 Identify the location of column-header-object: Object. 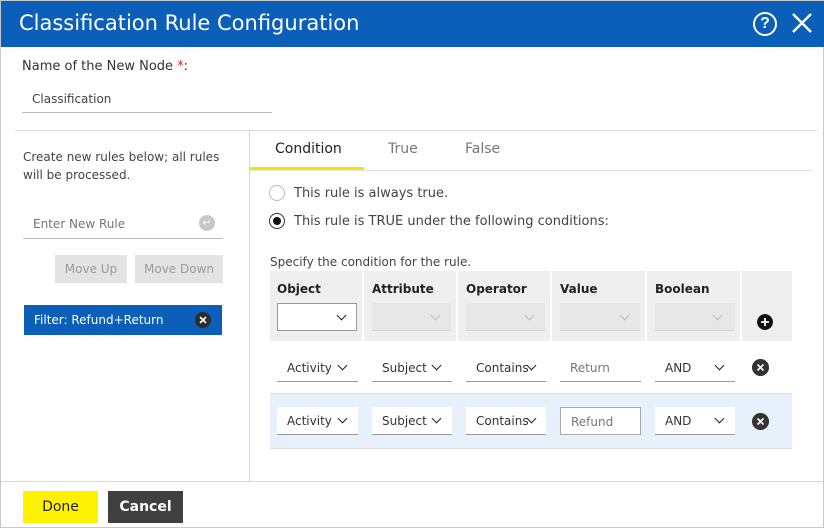
(299, 289).